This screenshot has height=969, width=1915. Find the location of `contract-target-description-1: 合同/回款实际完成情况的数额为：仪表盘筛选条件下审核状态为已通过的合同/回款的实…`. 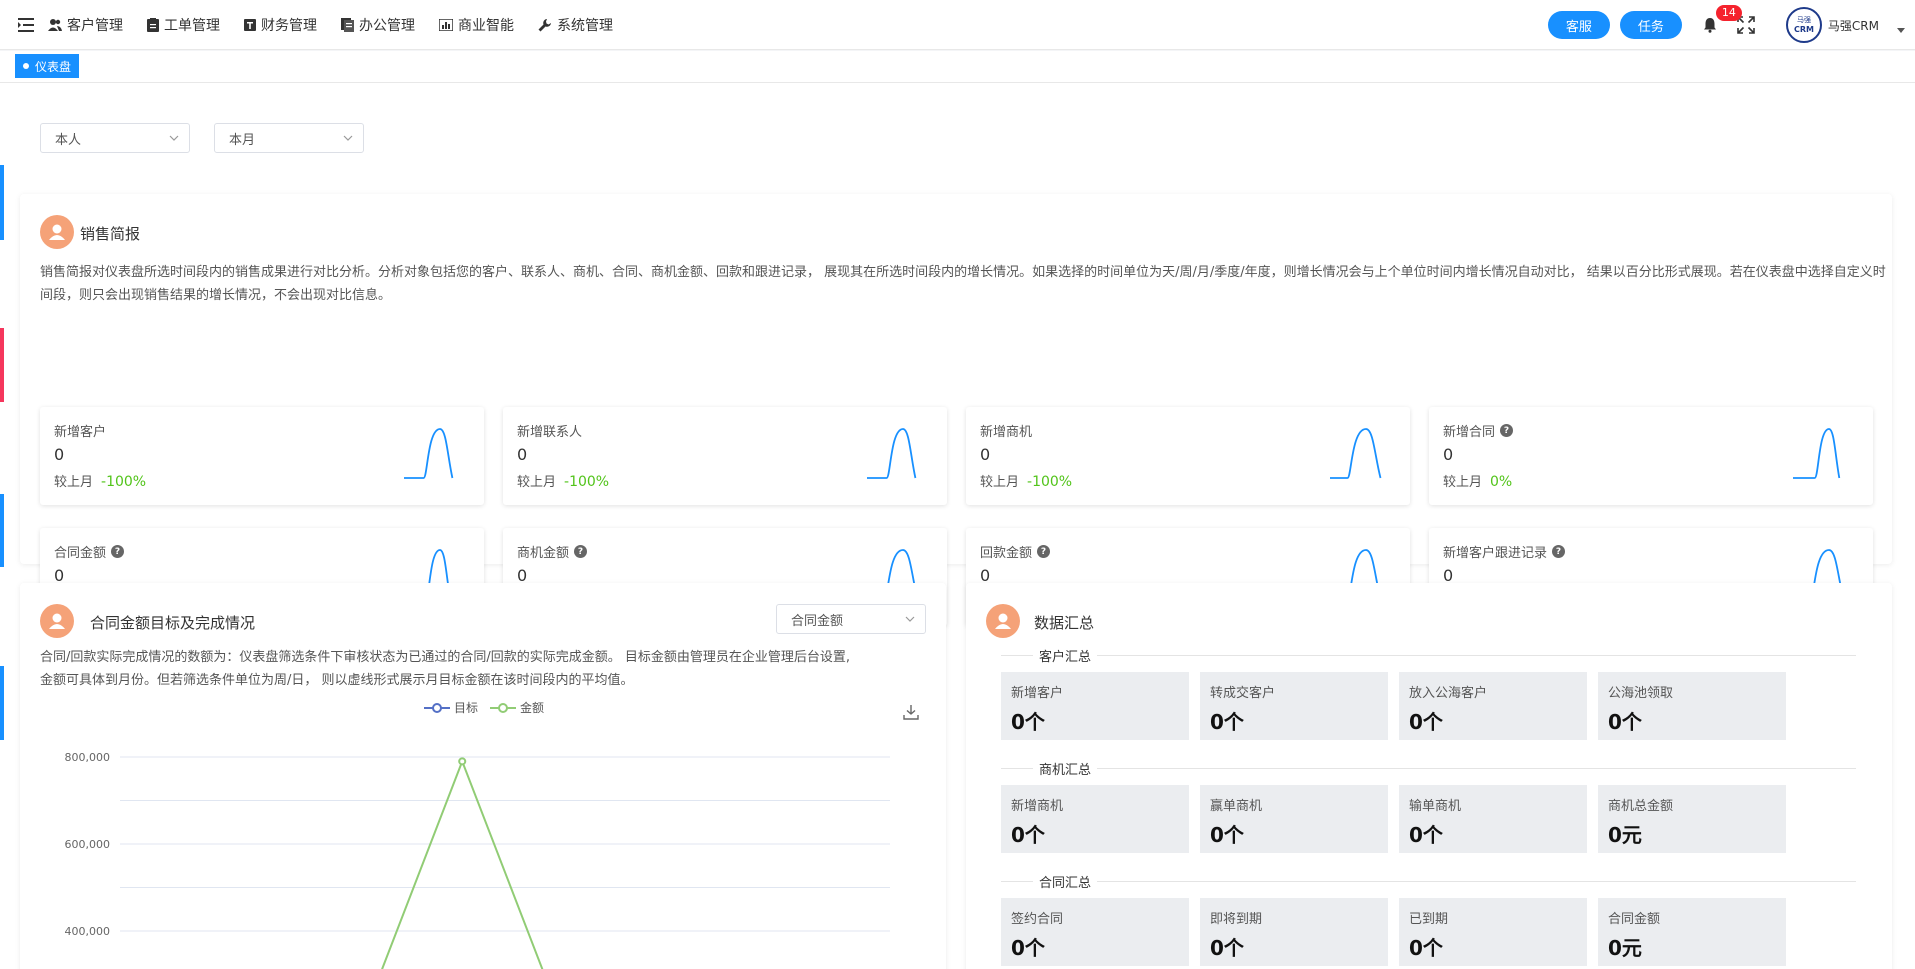

contract-target-description-1: 合同/回款实际完成情况的数额为：仪表盘筛选条件下审核状态为已通过的合同/回款的实… is located at coordinates (445, 657).